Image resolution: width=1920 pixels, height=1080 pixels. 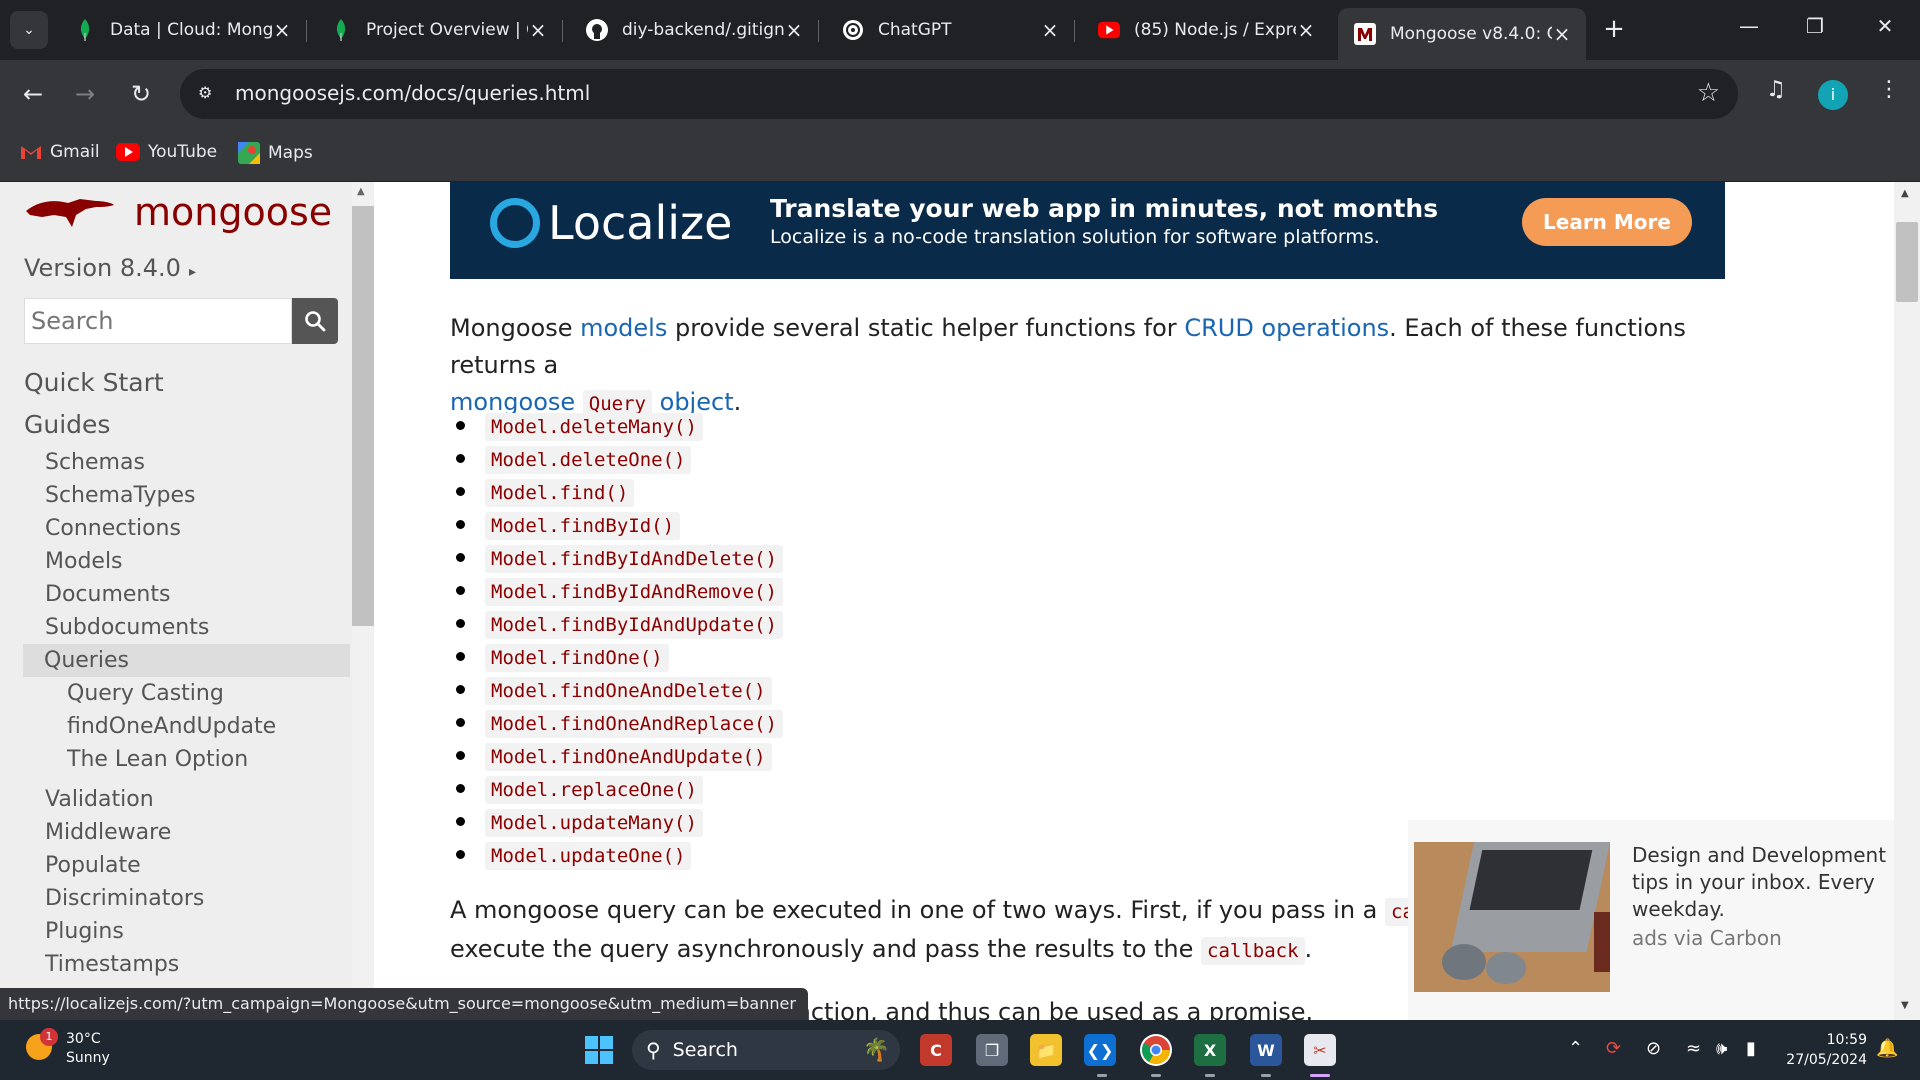 What do you see at coordinates (33, 94) in the screenshot?
I see `back-button: ←` at bounding box center [33, 94].